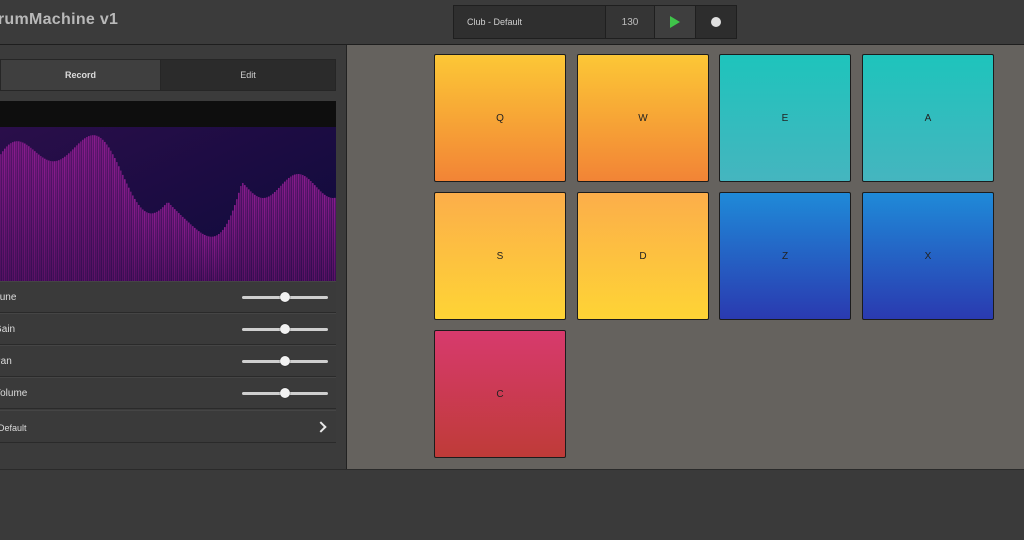 Image resolution: width=1024 pixels, height=540 pixels. I want to click on pad-e: E, so click(785, 118).